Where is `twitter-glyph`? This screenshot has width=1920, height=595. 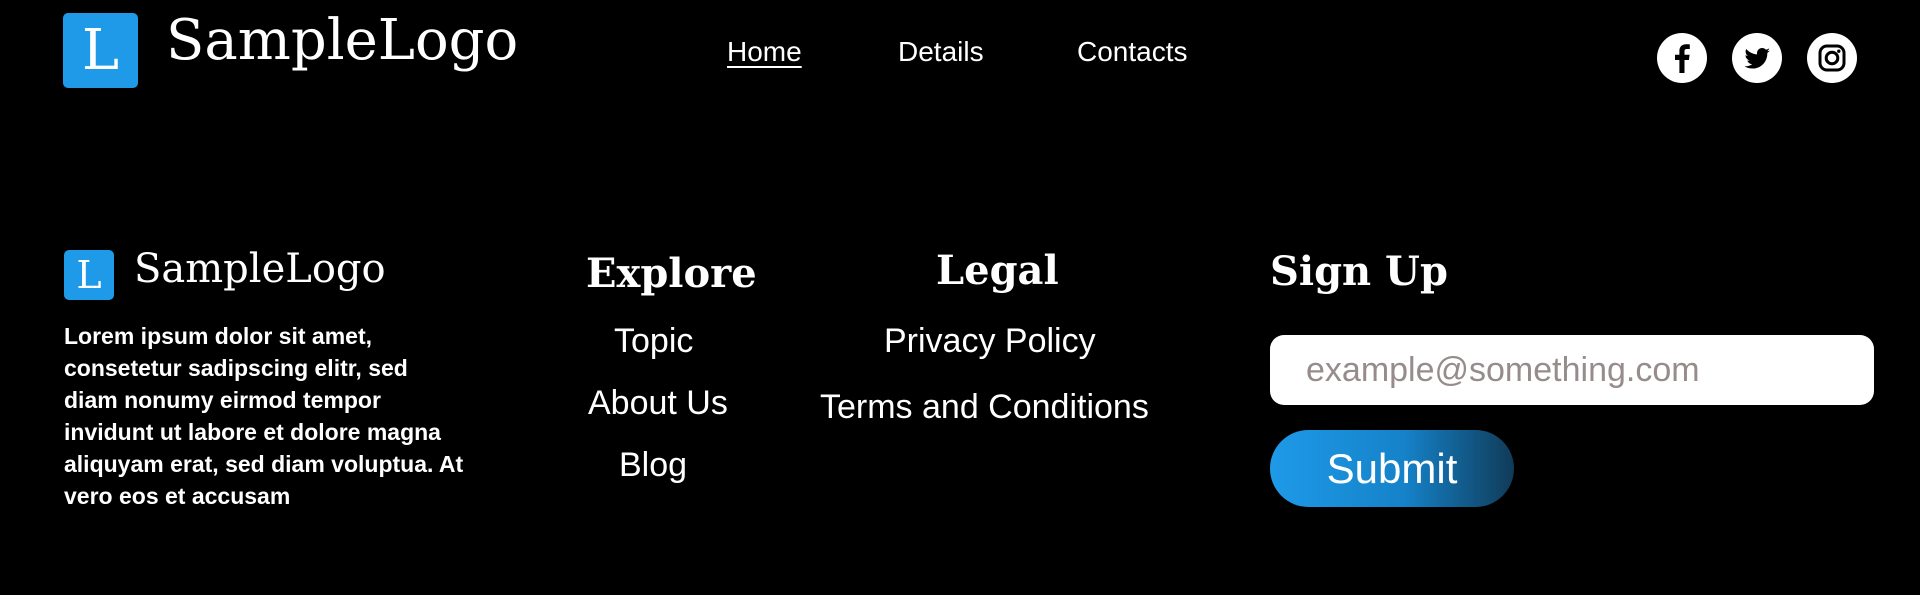
twitter-glyph is located at coordinates (1757, 58).